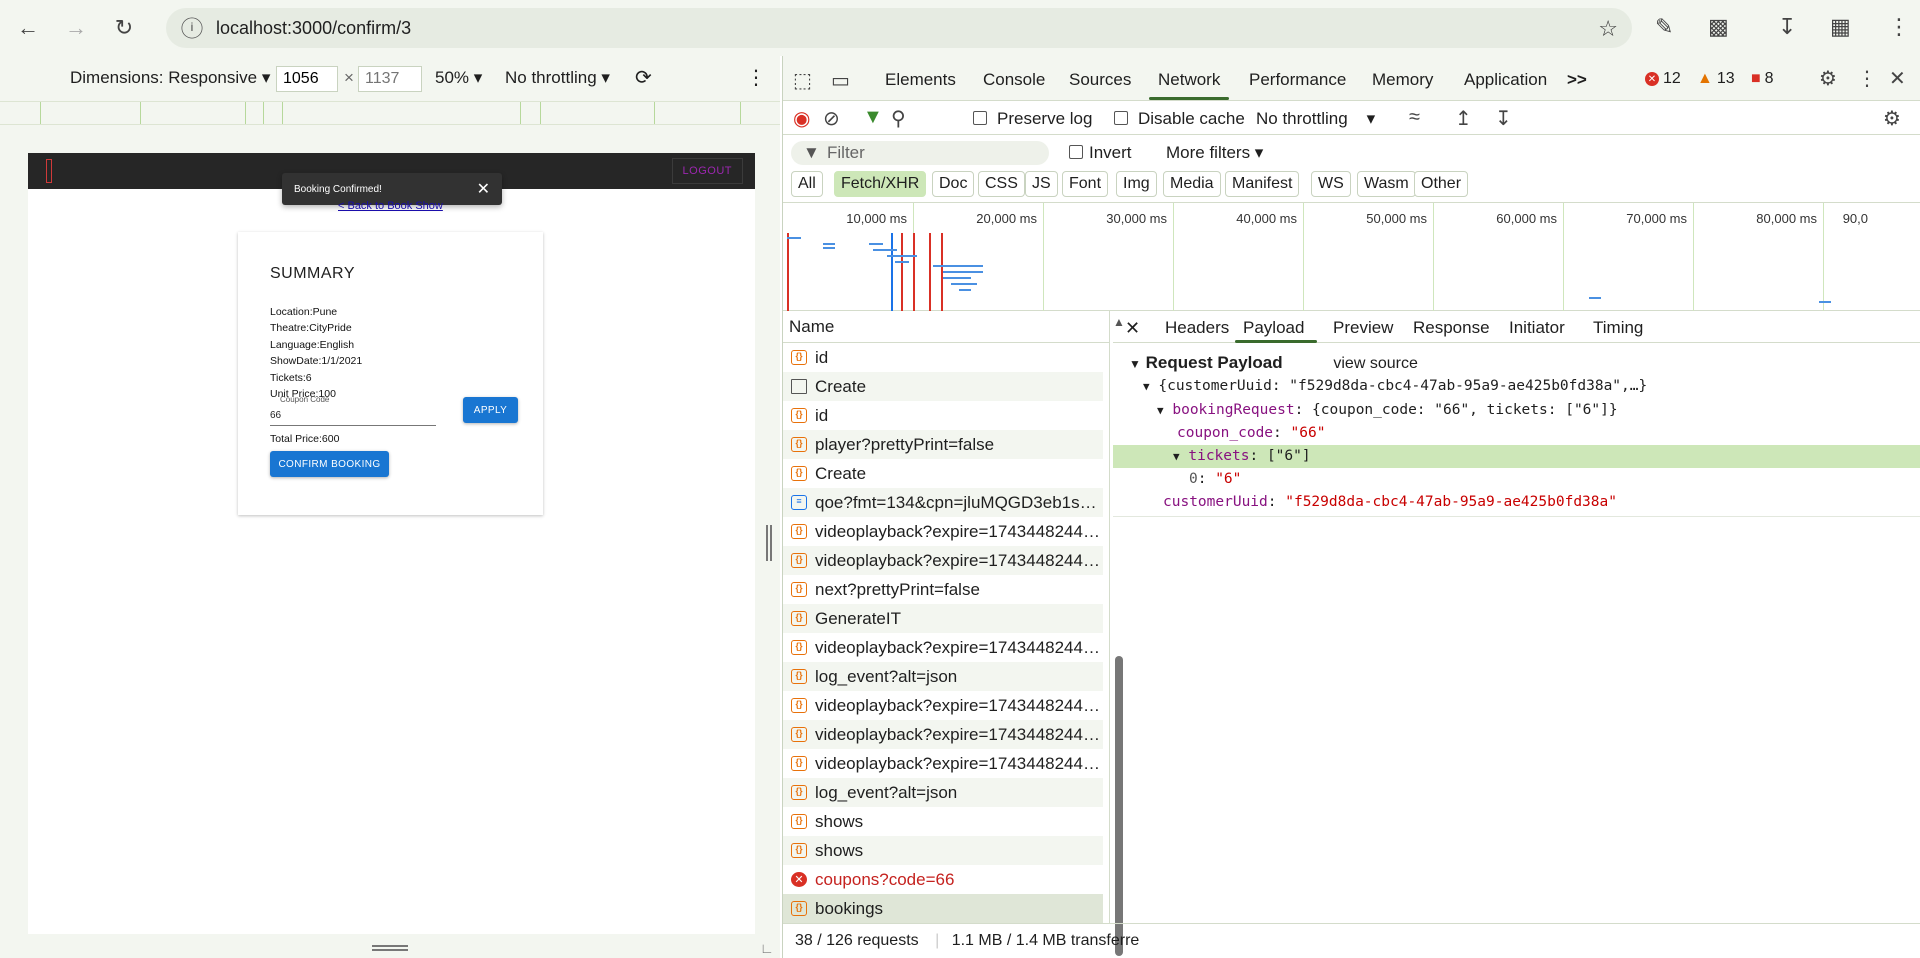  I want to click on tab-application: Application, so click(1505, 80).